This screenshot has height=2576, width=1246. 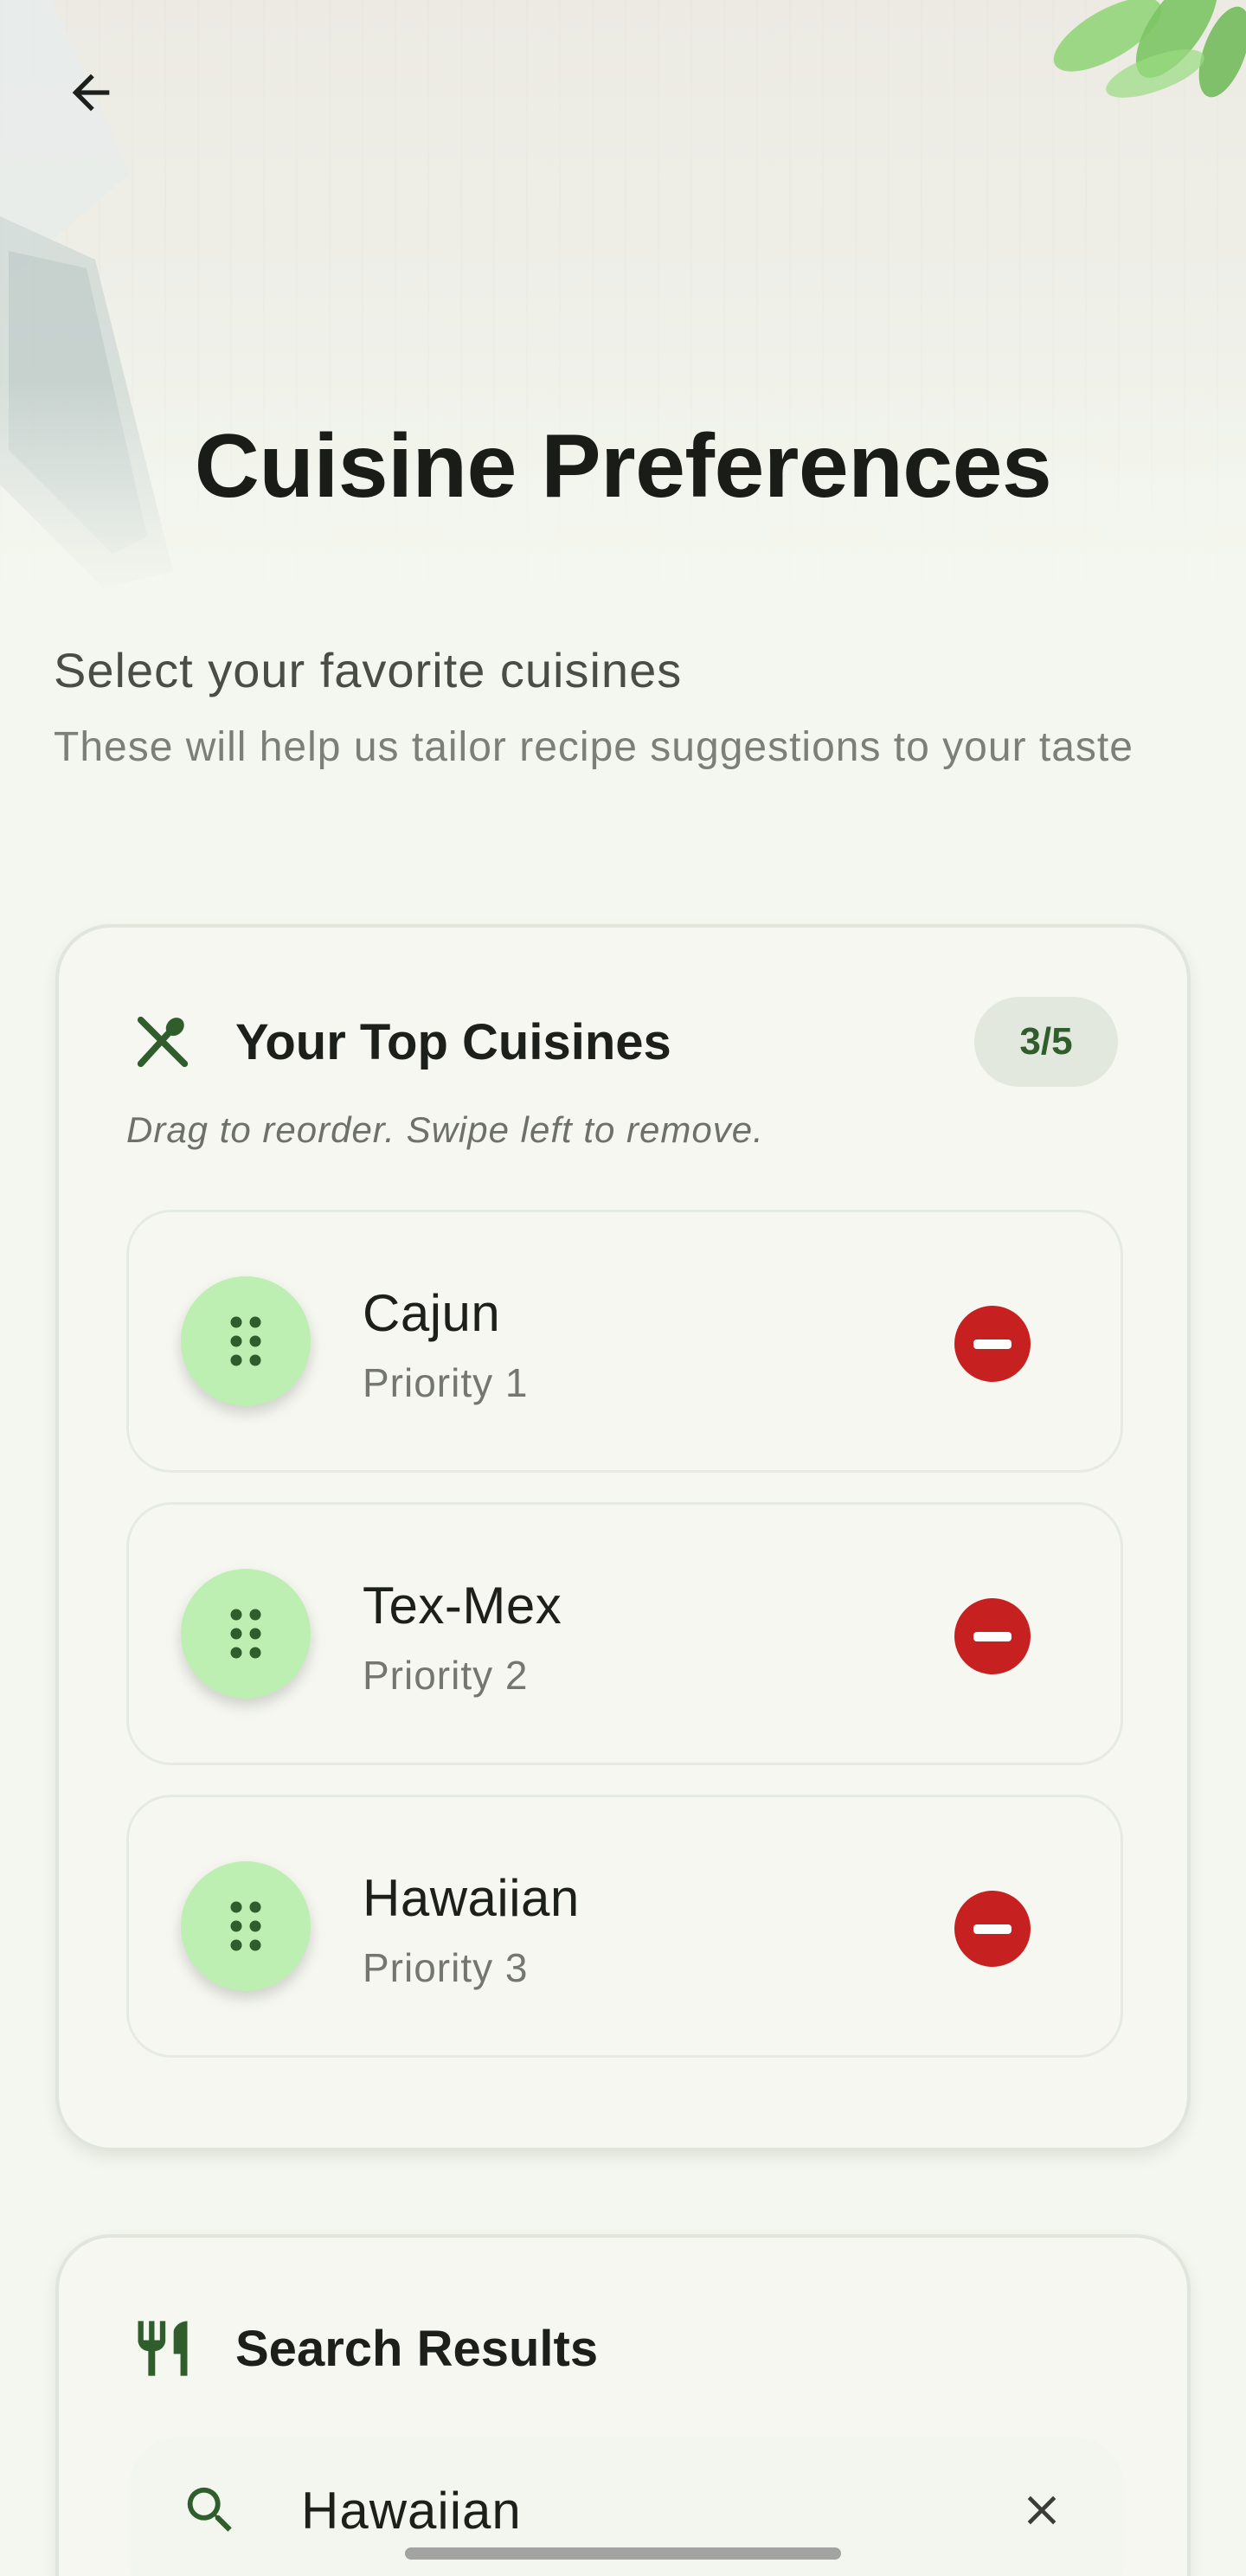 I want to click on cuisine-name: Tex-Mex, so click(x=463, y=1606).